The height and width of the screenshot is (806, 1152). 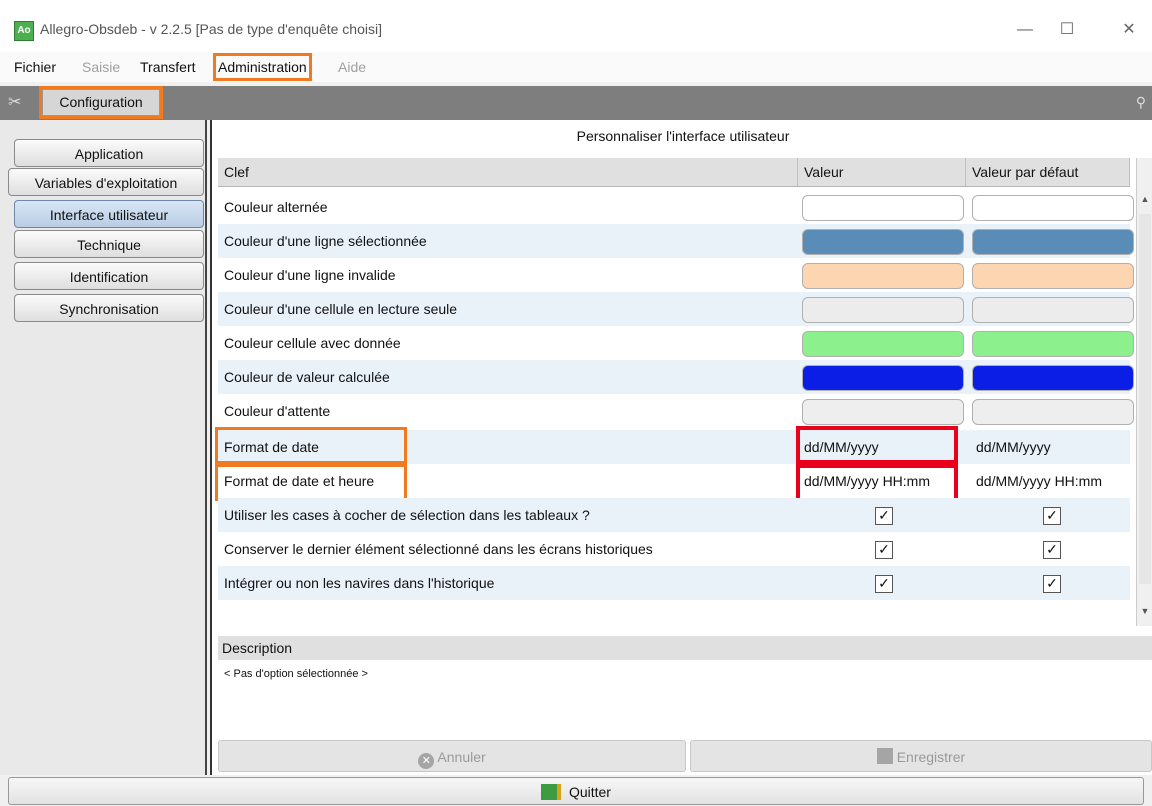 I want to click on table-row: Couleur cellule avec donnée, so click(x=676, y=343).